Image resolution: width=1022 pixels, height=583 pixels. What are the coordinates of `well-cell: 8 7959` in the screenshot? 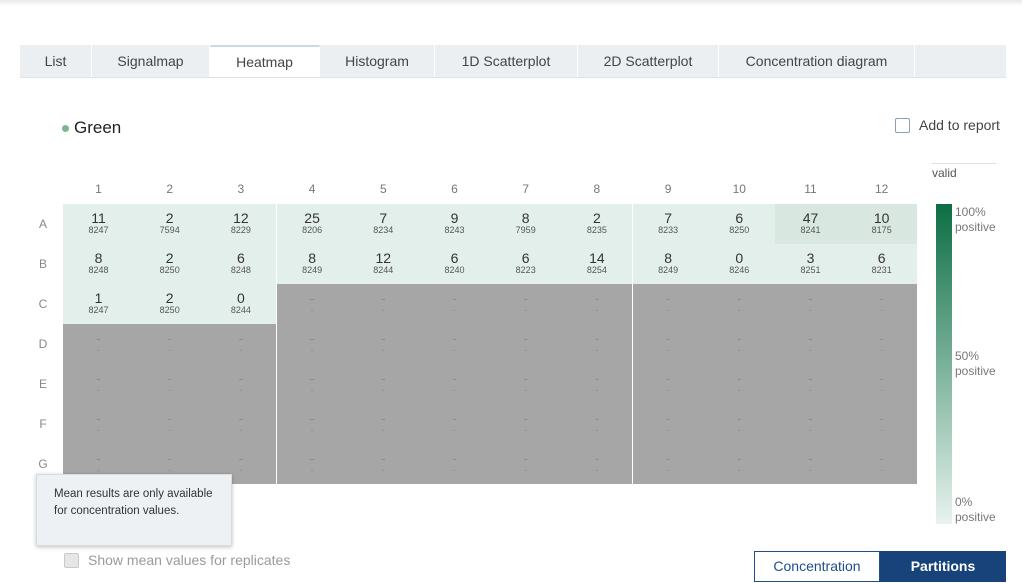 It's located at (526, 224).